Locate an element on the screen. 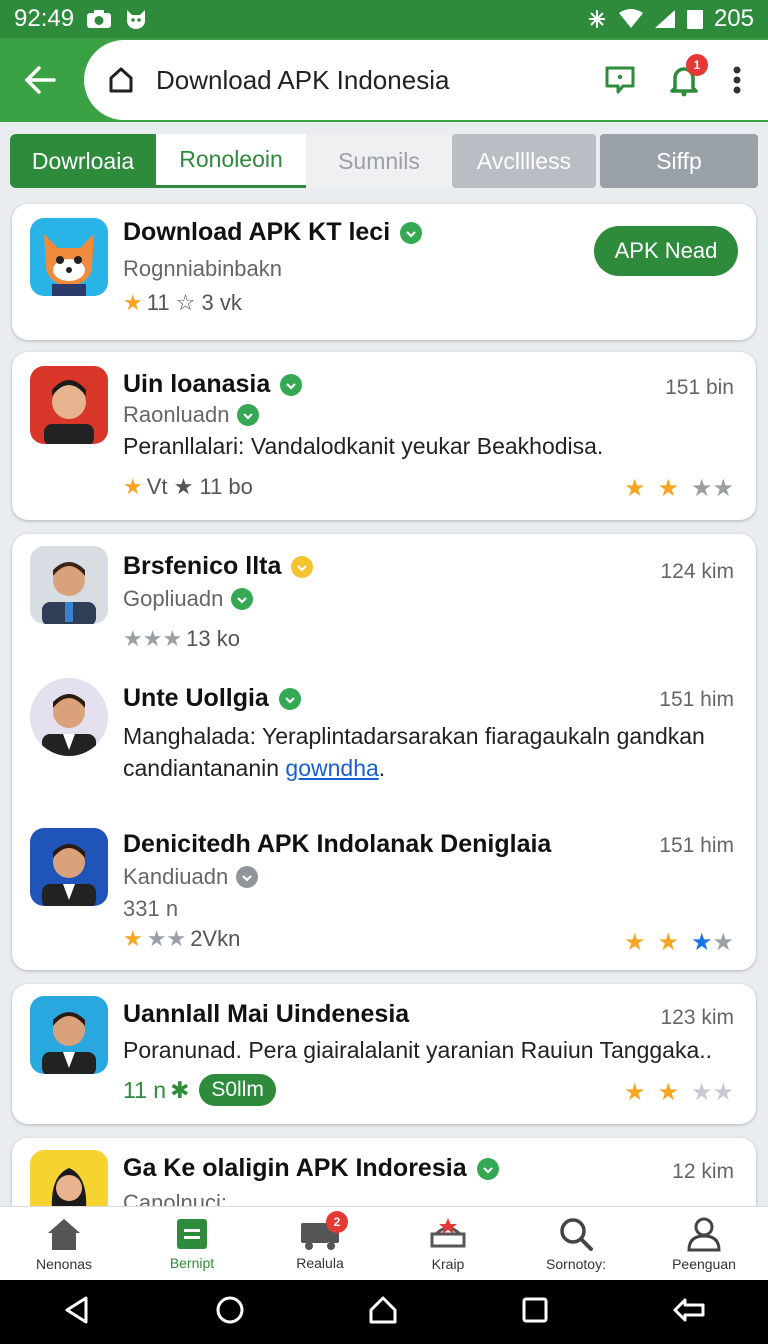 The width and height of the screenshot is (768, 1344). app-bar: Download APK Indonesia 1 is located at coordinates (384, 80).